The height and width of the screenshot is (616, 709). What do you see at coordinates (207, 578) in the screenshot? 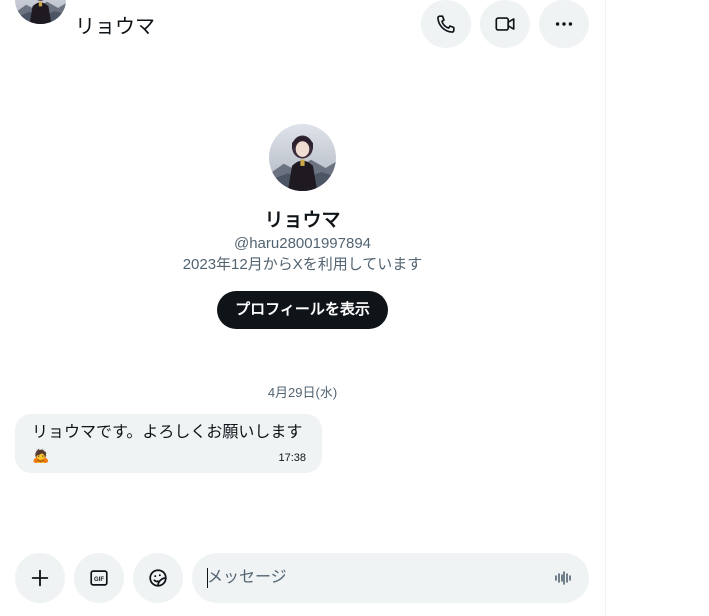
I see `text-cursor` at bounding box center [207, 578].